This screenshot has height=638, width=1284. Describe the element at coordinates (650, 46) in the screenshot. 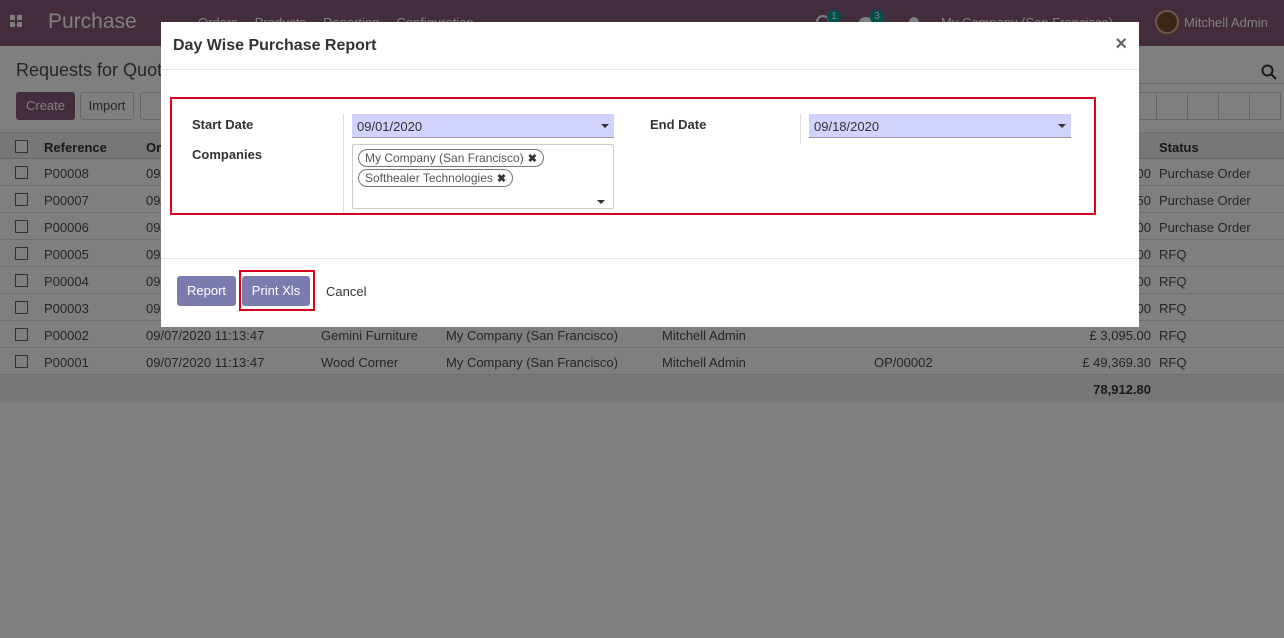

I see `dialog-header: Day Wise Purchase Report ×` at that location.